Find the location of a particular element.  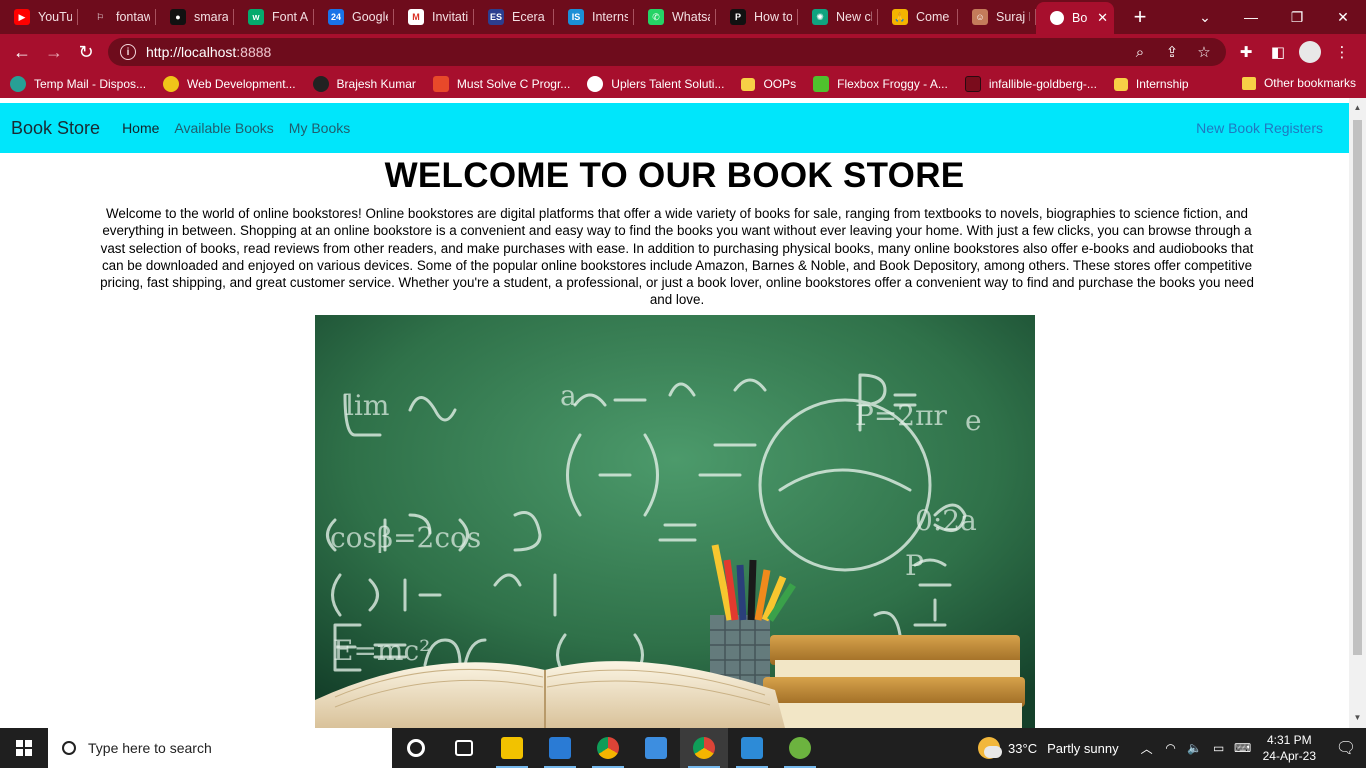

browser-tab: ● smaran is located at coordinates (195, 17).